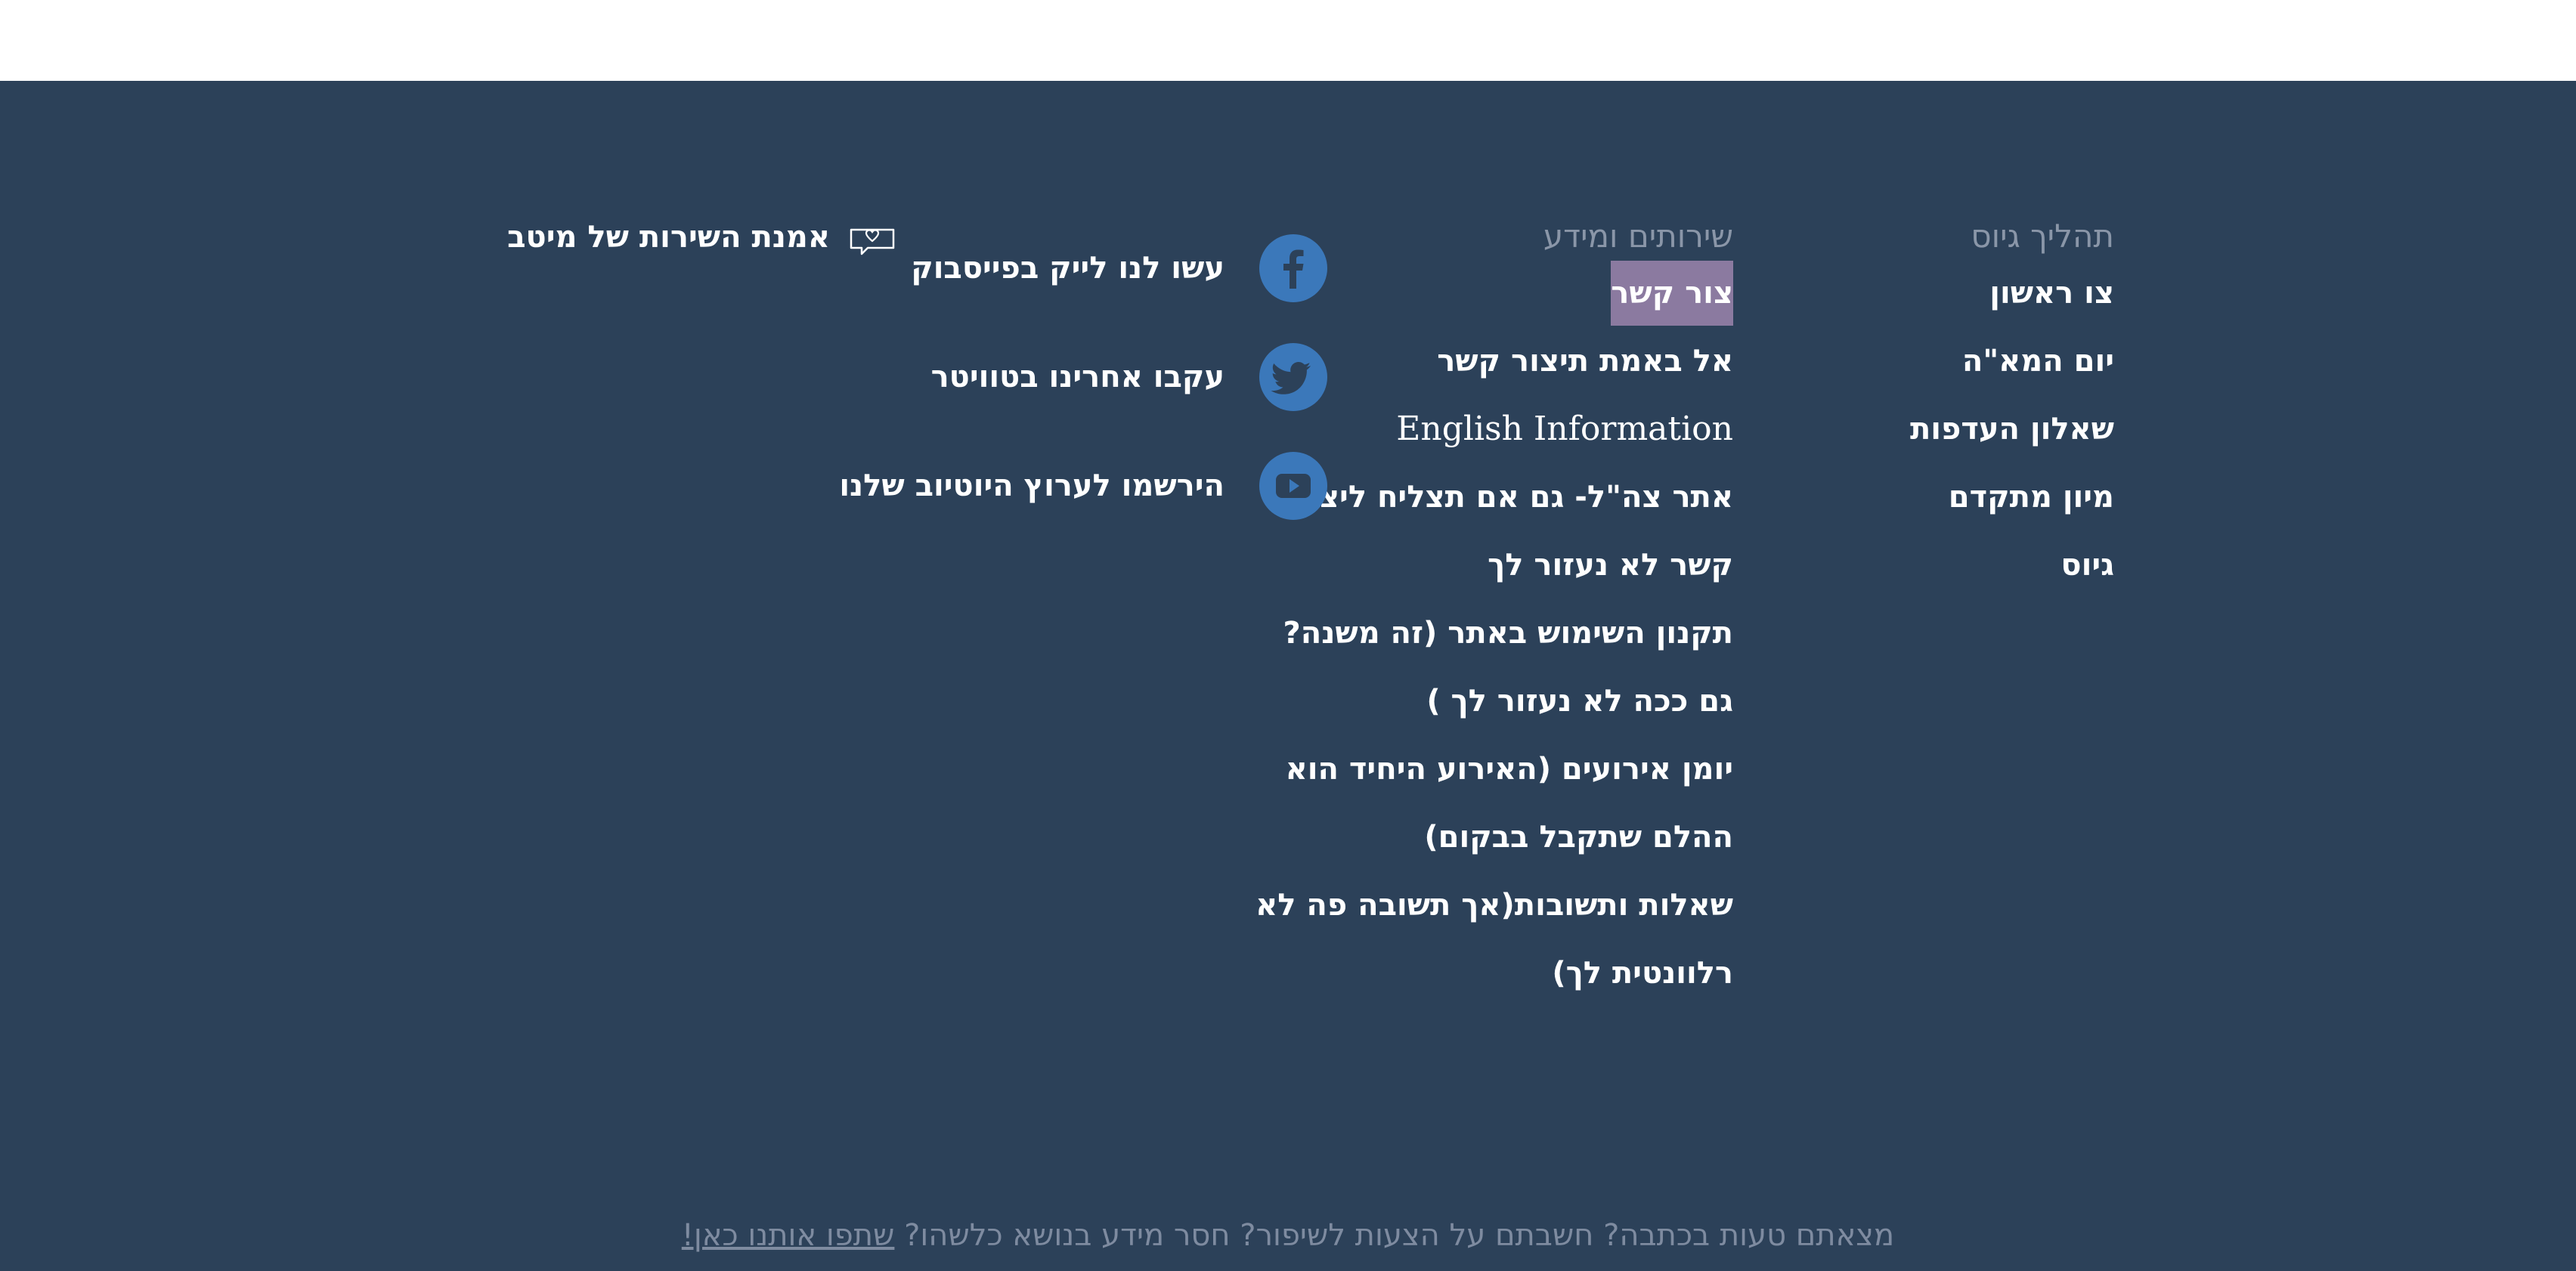  Describe the element at coordinates (1476, 769) in the screenshot. I see `services-link-events: יומן אירועים (האירוע היחיד הוא` at that location.